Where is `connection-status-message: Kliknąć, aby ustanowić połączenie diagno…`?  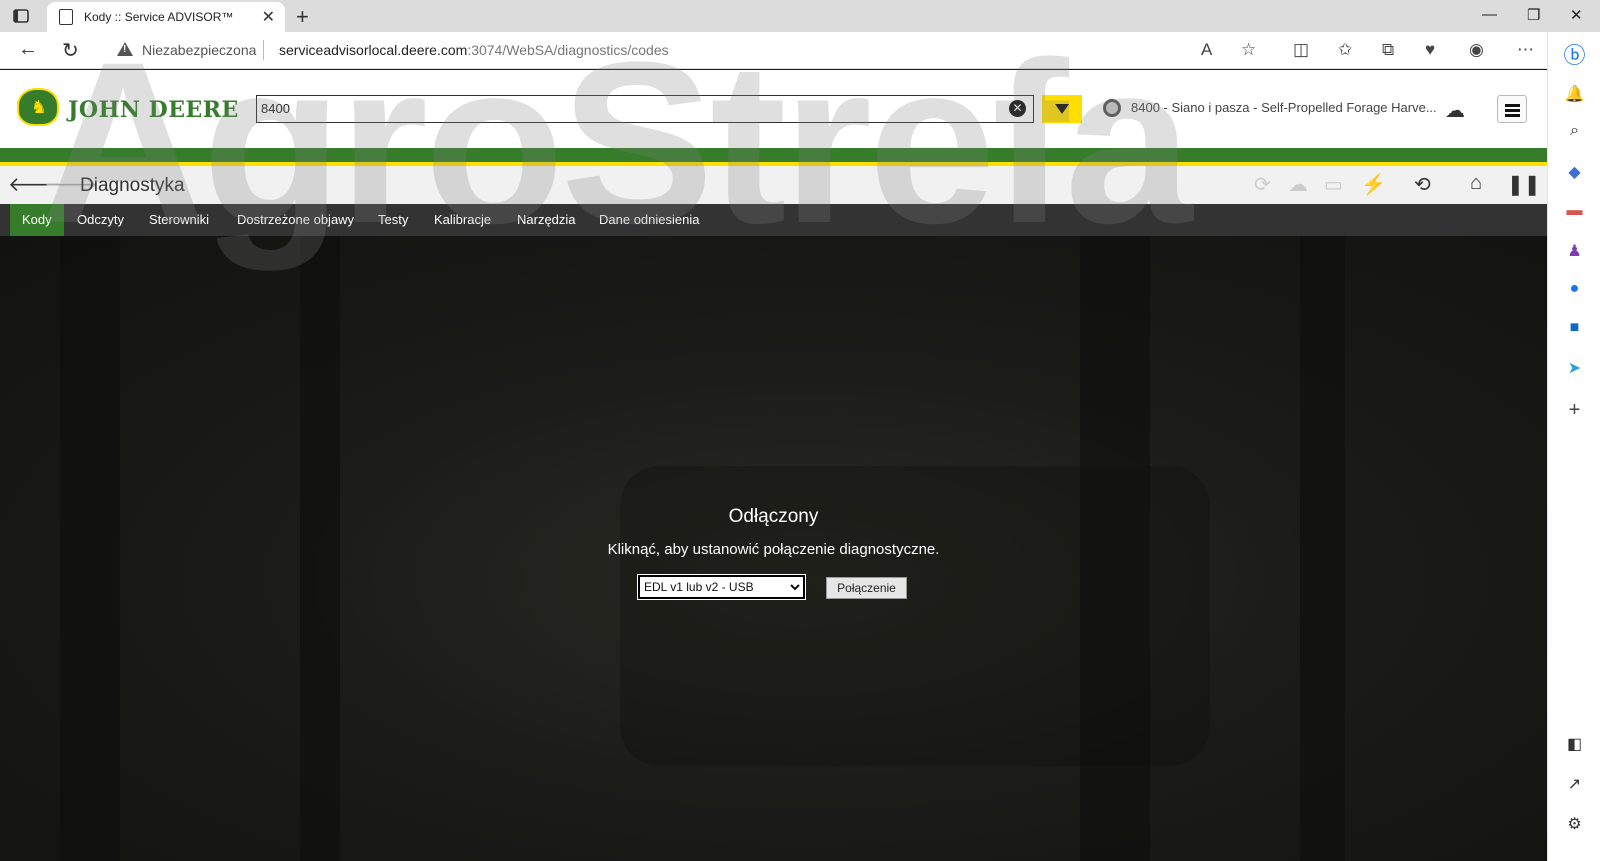 connection-status-message: Kliknąć, aby ustanowić połączenie diagno… is located at coordinates (773, 549).